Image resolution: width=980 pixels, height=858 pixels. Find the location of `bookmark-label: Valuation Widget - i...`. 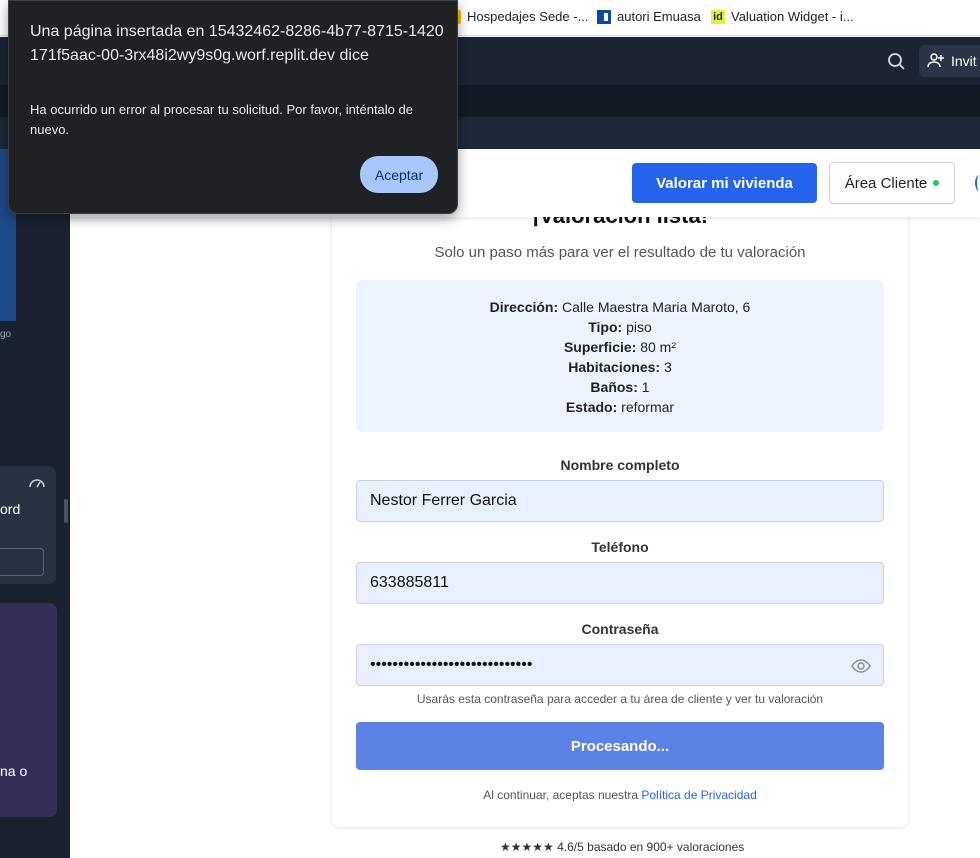

bookmark-label: Valuation Widget - i... is located at coordinates (792, 16).